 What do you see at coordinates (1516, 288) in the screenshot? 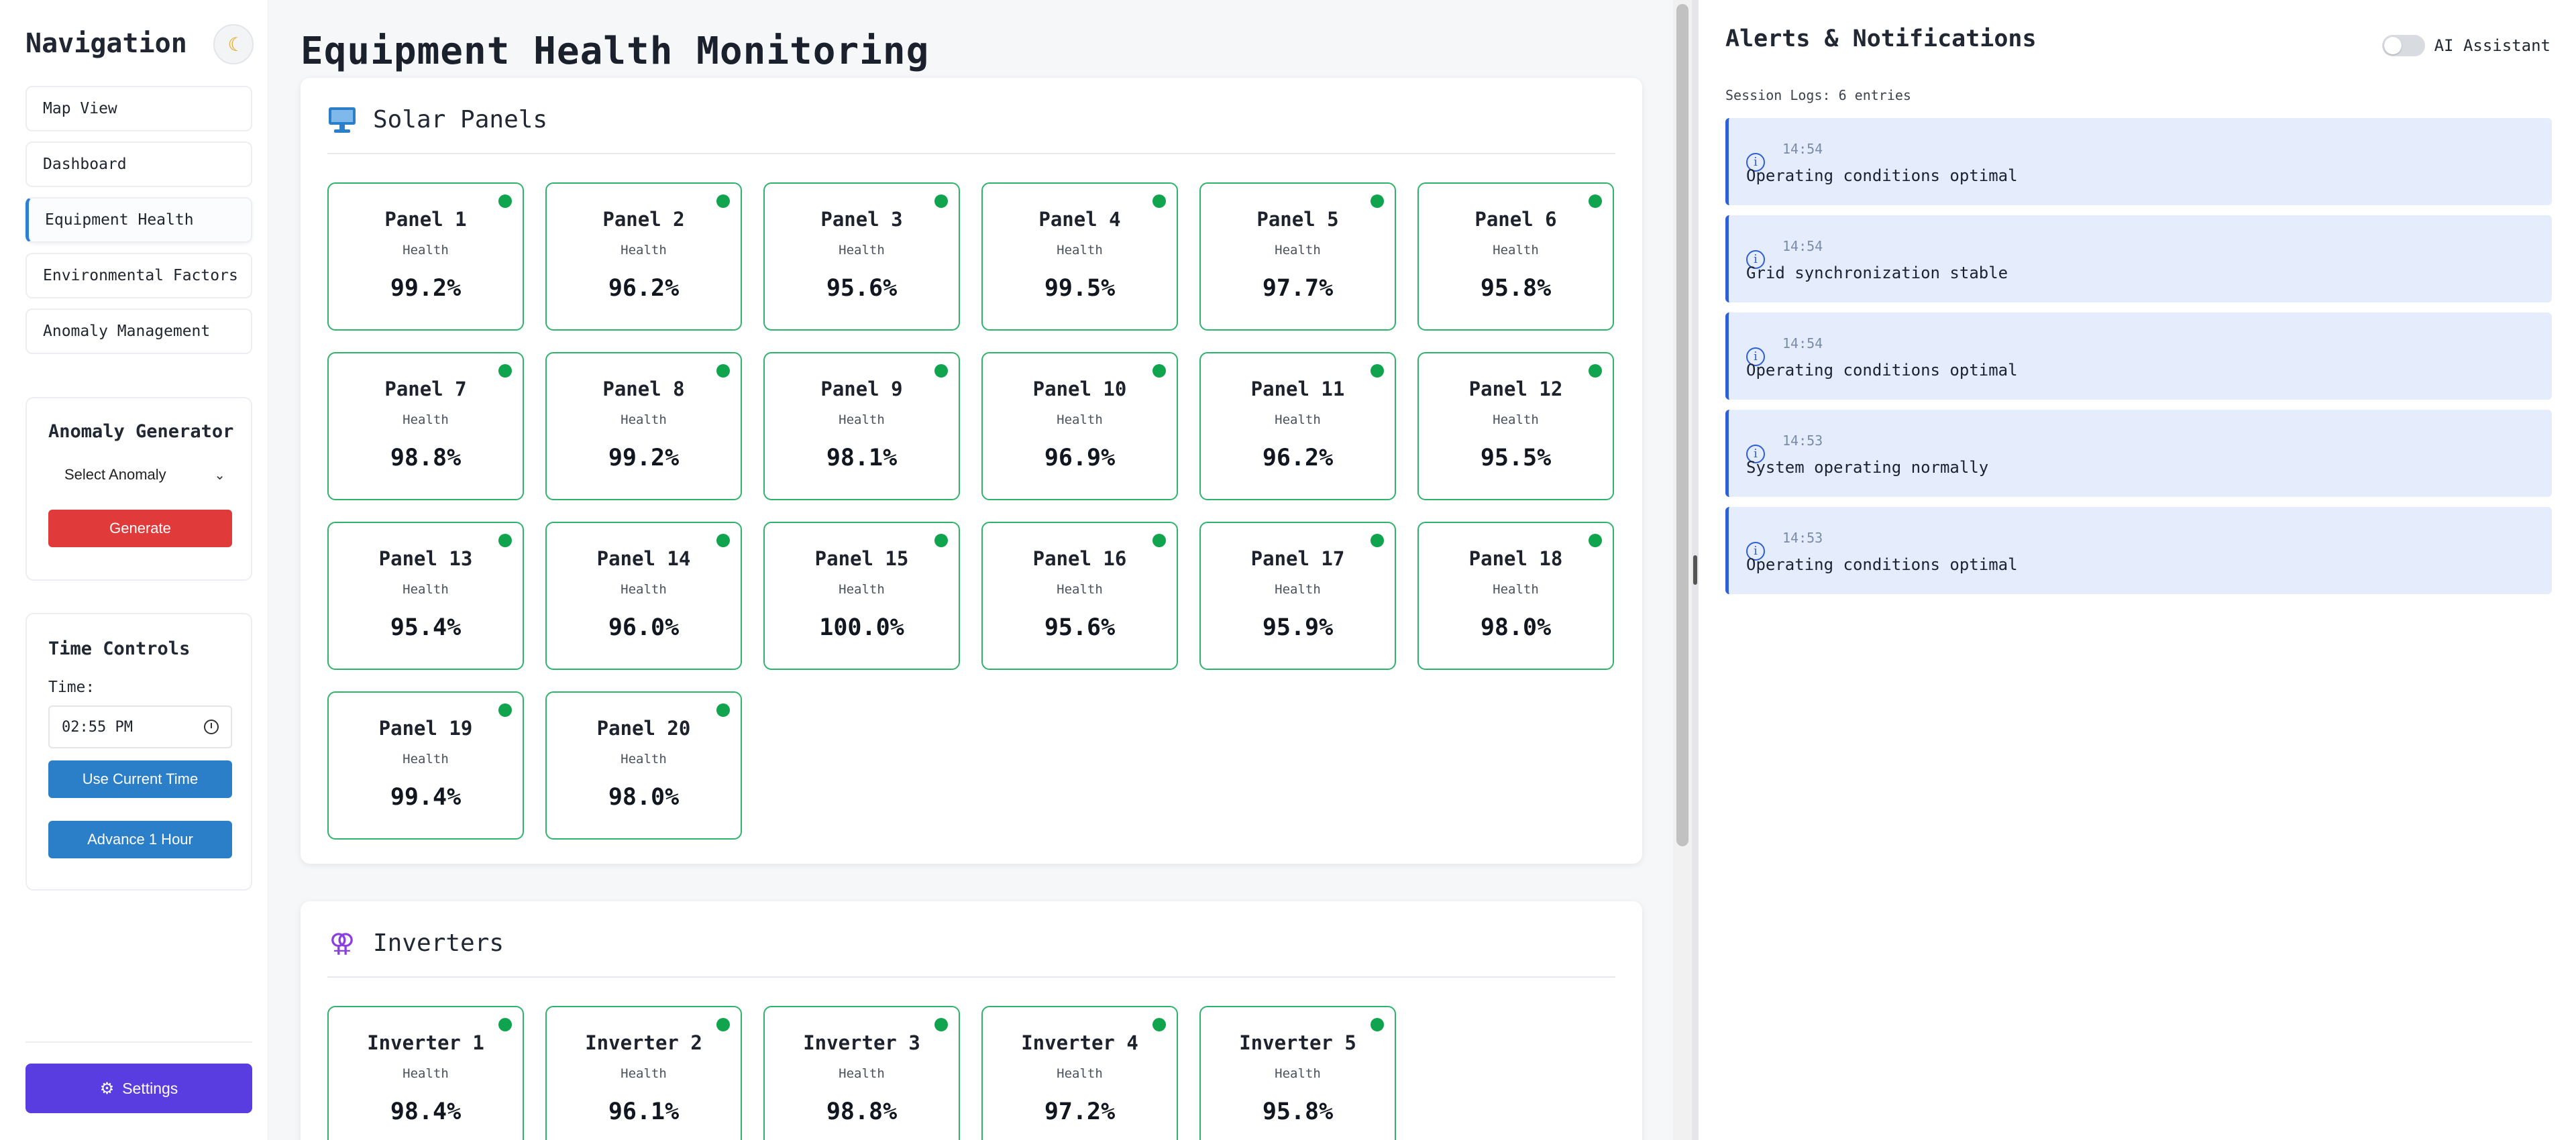
I see `health-value: 95.8%` at bounding box center [1516, 288].